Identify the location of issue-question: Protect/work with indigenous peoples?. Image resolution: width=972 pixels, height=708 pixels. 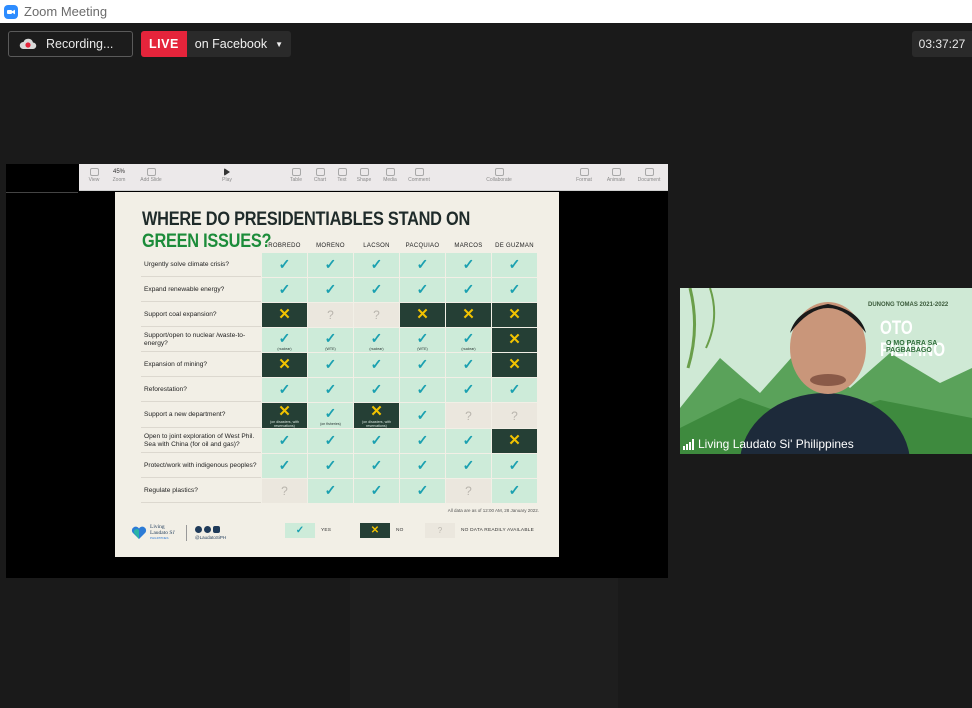
(201, 466).